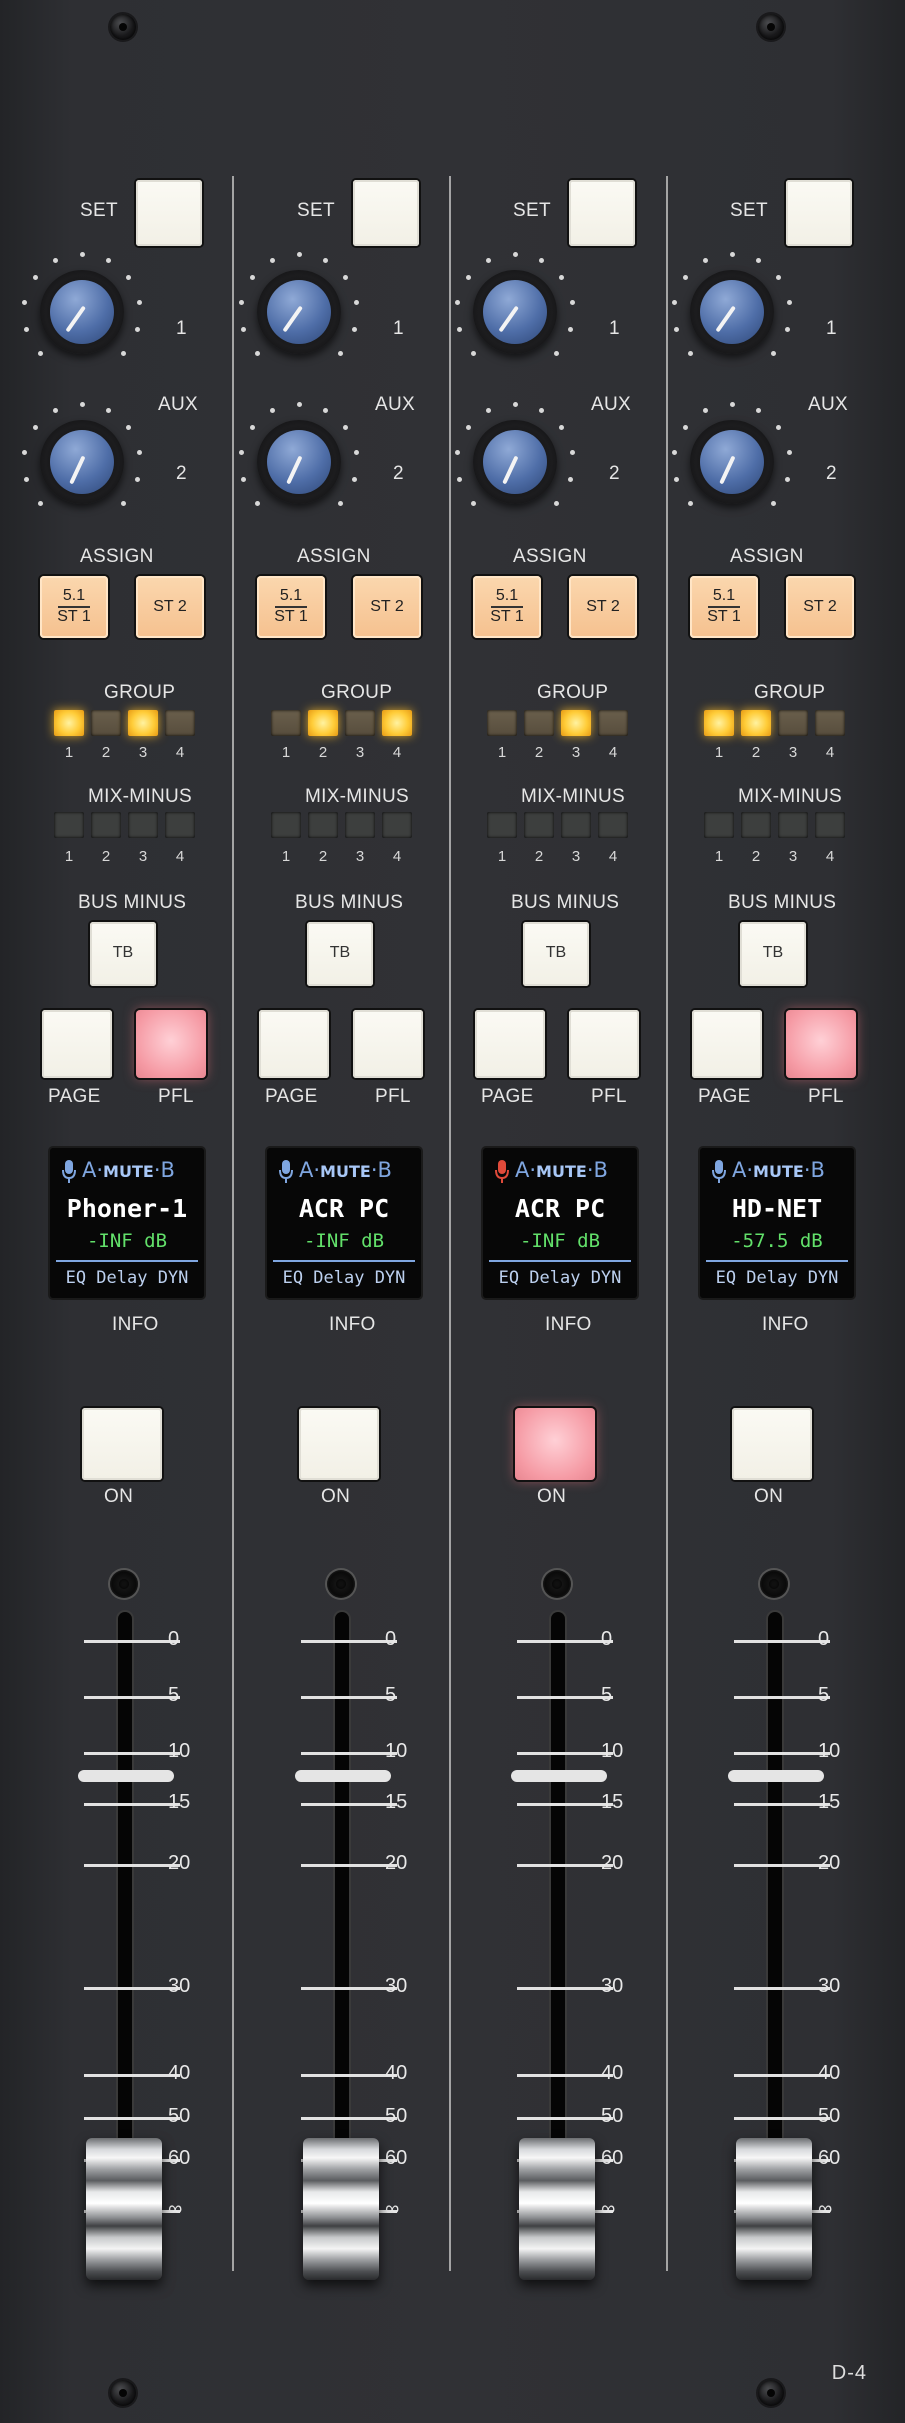 The image size is (905, 2423). Describe the element at coordinates (743, 1170) in the screenshot. I see `mute-a: A·` at that location.